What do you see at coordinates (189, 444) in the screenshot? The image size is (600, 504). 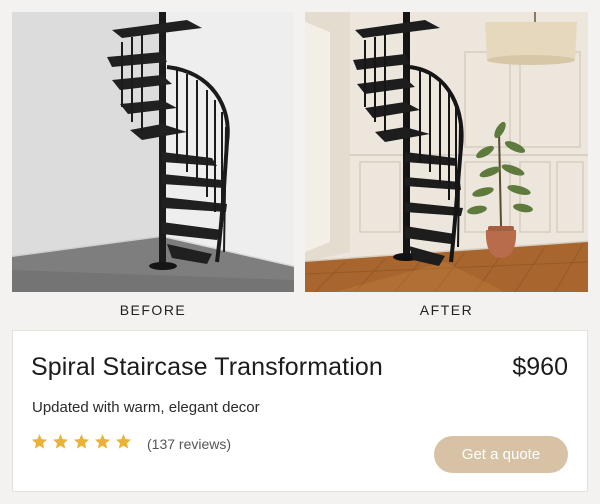 I see `review-count: (137 reviews)` at bounding box center [189, 444].